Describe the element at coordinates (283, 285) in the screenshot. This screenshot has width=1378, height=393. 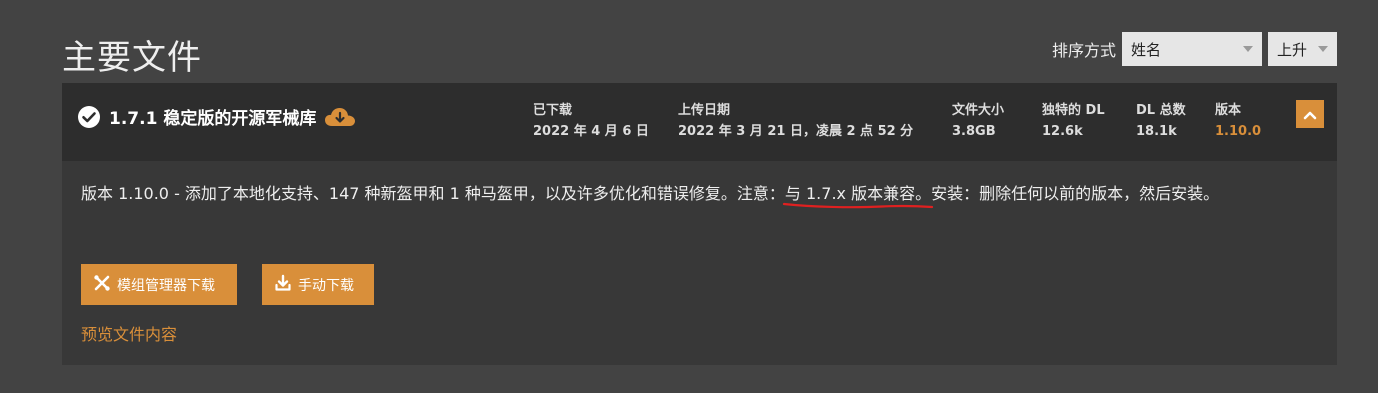
I see `download-icon` at that location.